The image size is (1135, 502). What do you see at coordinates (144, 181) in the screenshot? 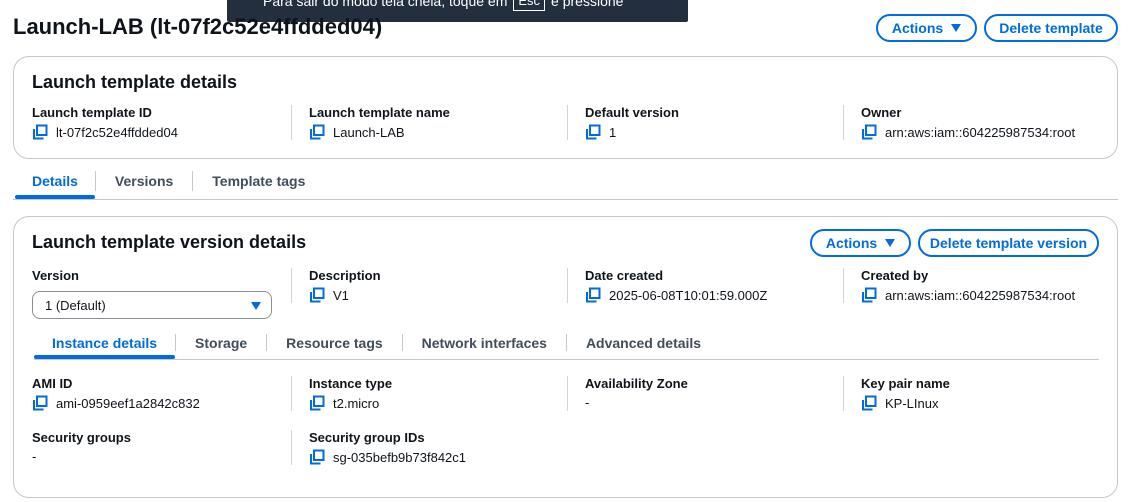
I see `tab-versions: Versions` at bounding box center [144, 181].